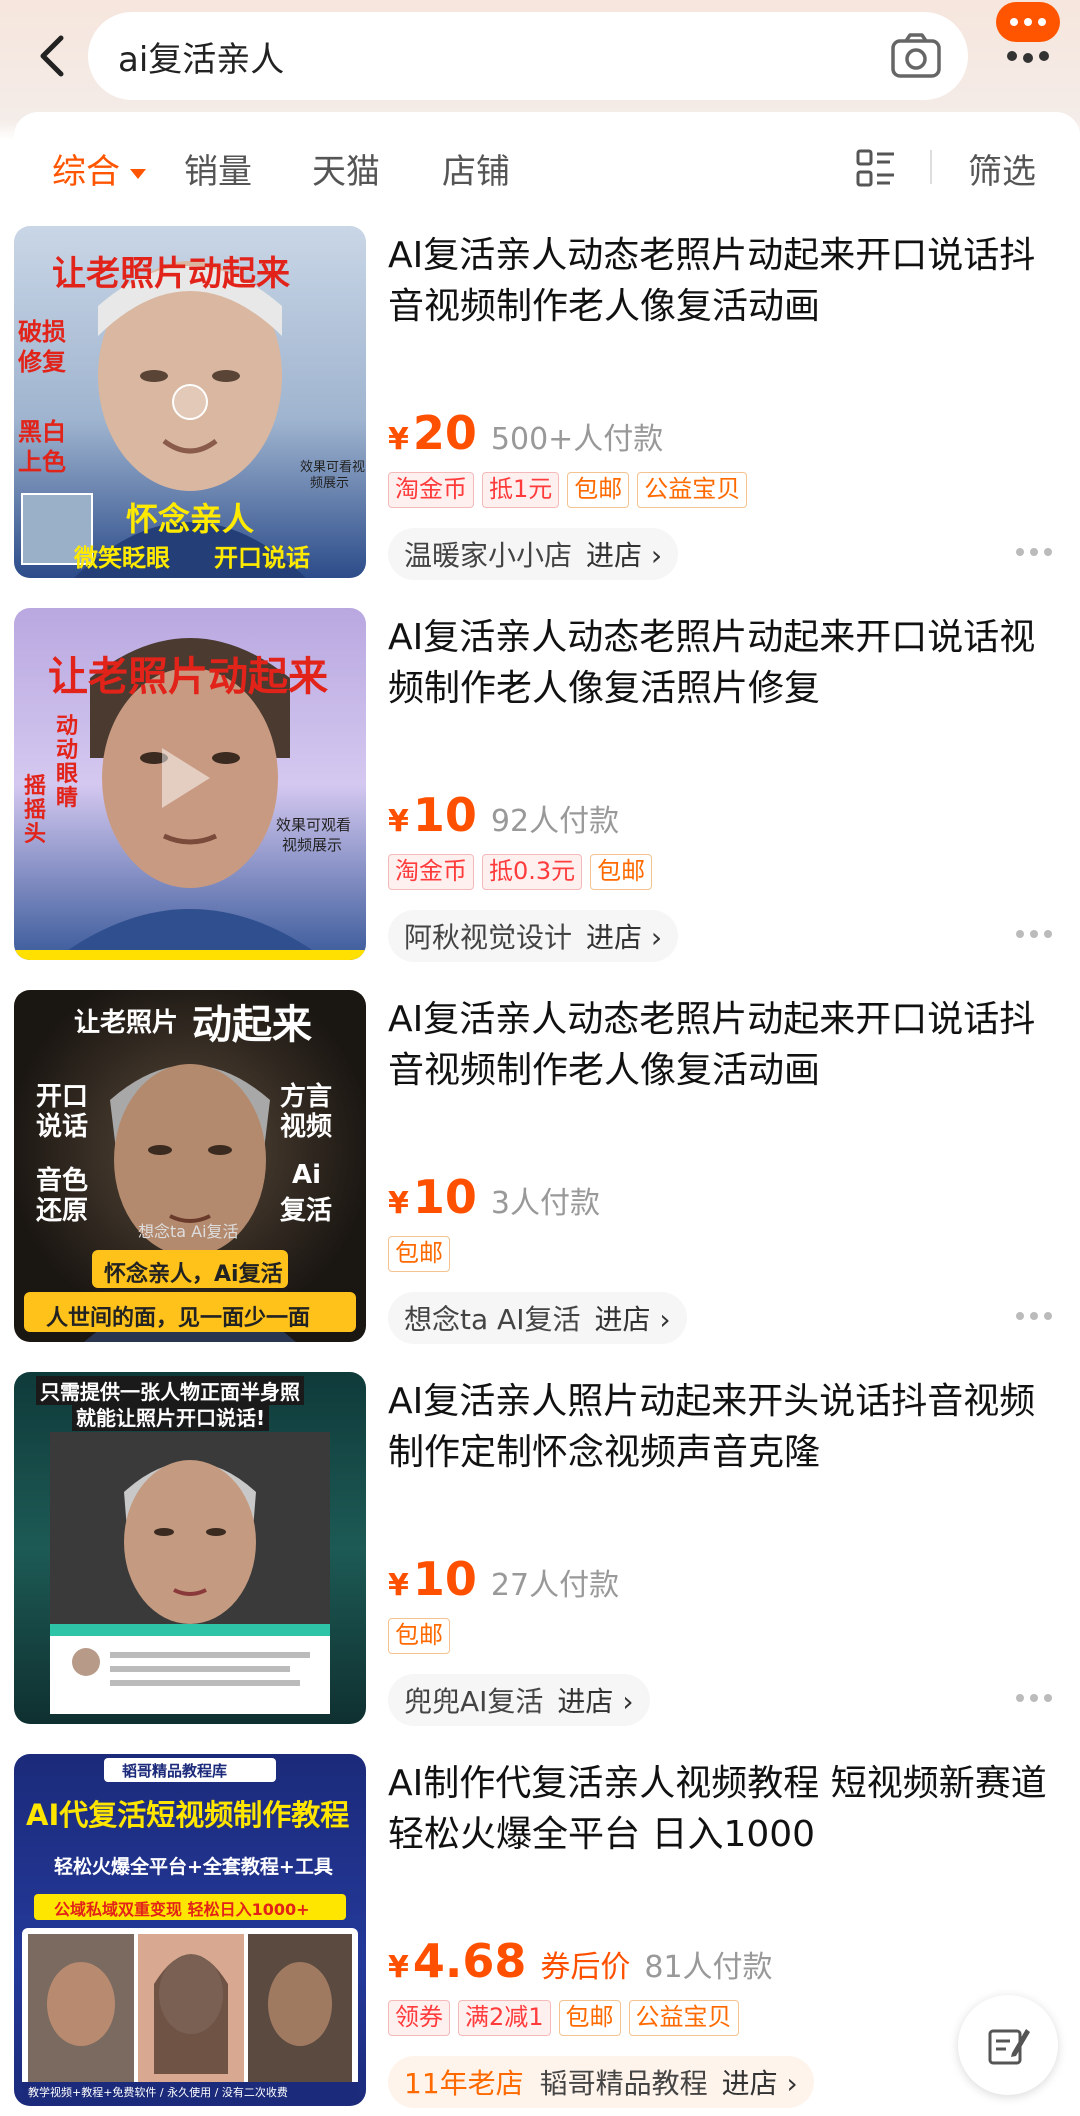  Describe the element at coordinates (306, 1127) in the screenshot. I see `thumb-text: 视频` at that location.